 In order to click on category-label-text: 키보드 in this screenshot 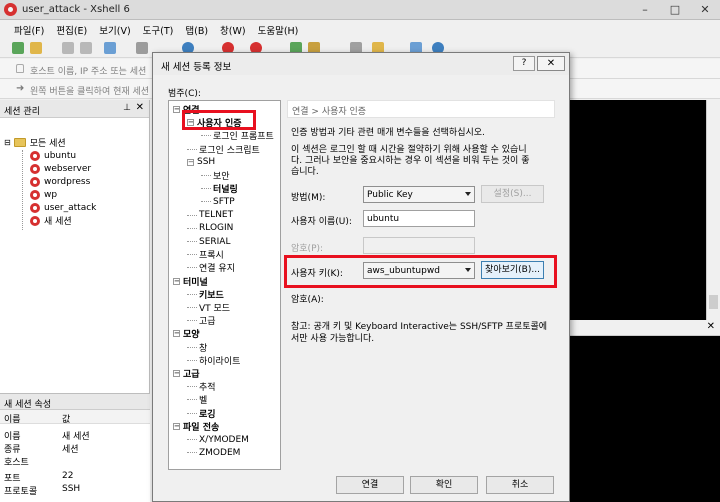, I will do `click(211, 295)`.